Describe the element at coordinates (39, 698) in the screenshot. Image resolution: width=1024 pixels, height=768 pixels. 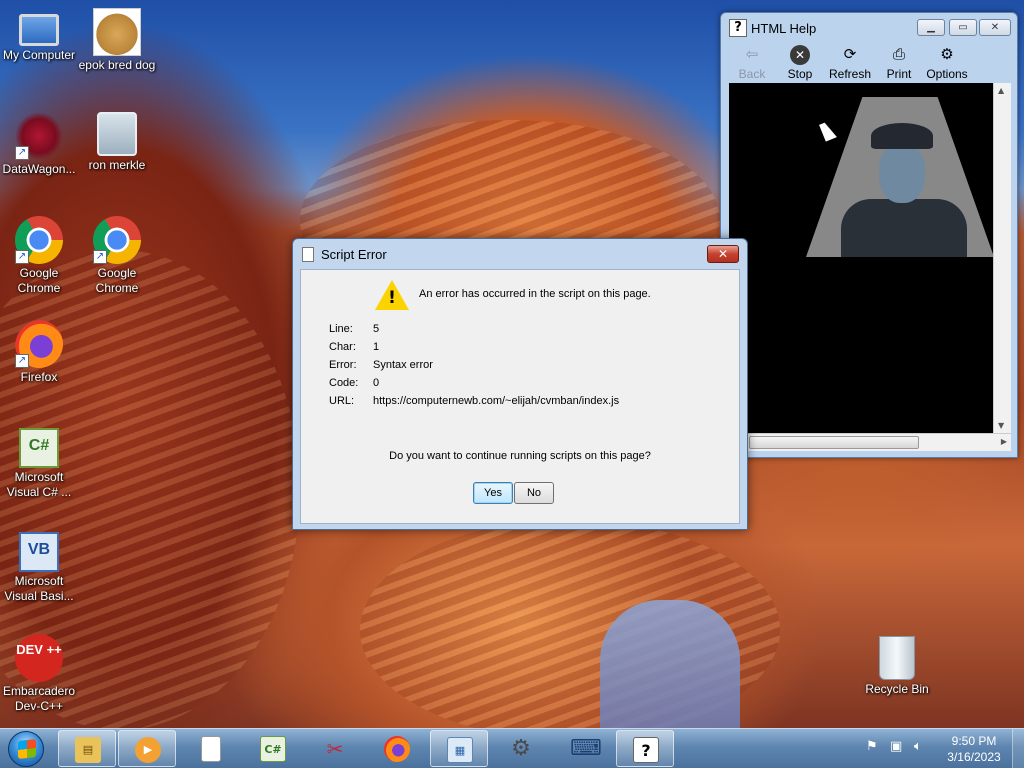
I see `desktop-icon-label: Embarcadero Dev-C++` at that location.